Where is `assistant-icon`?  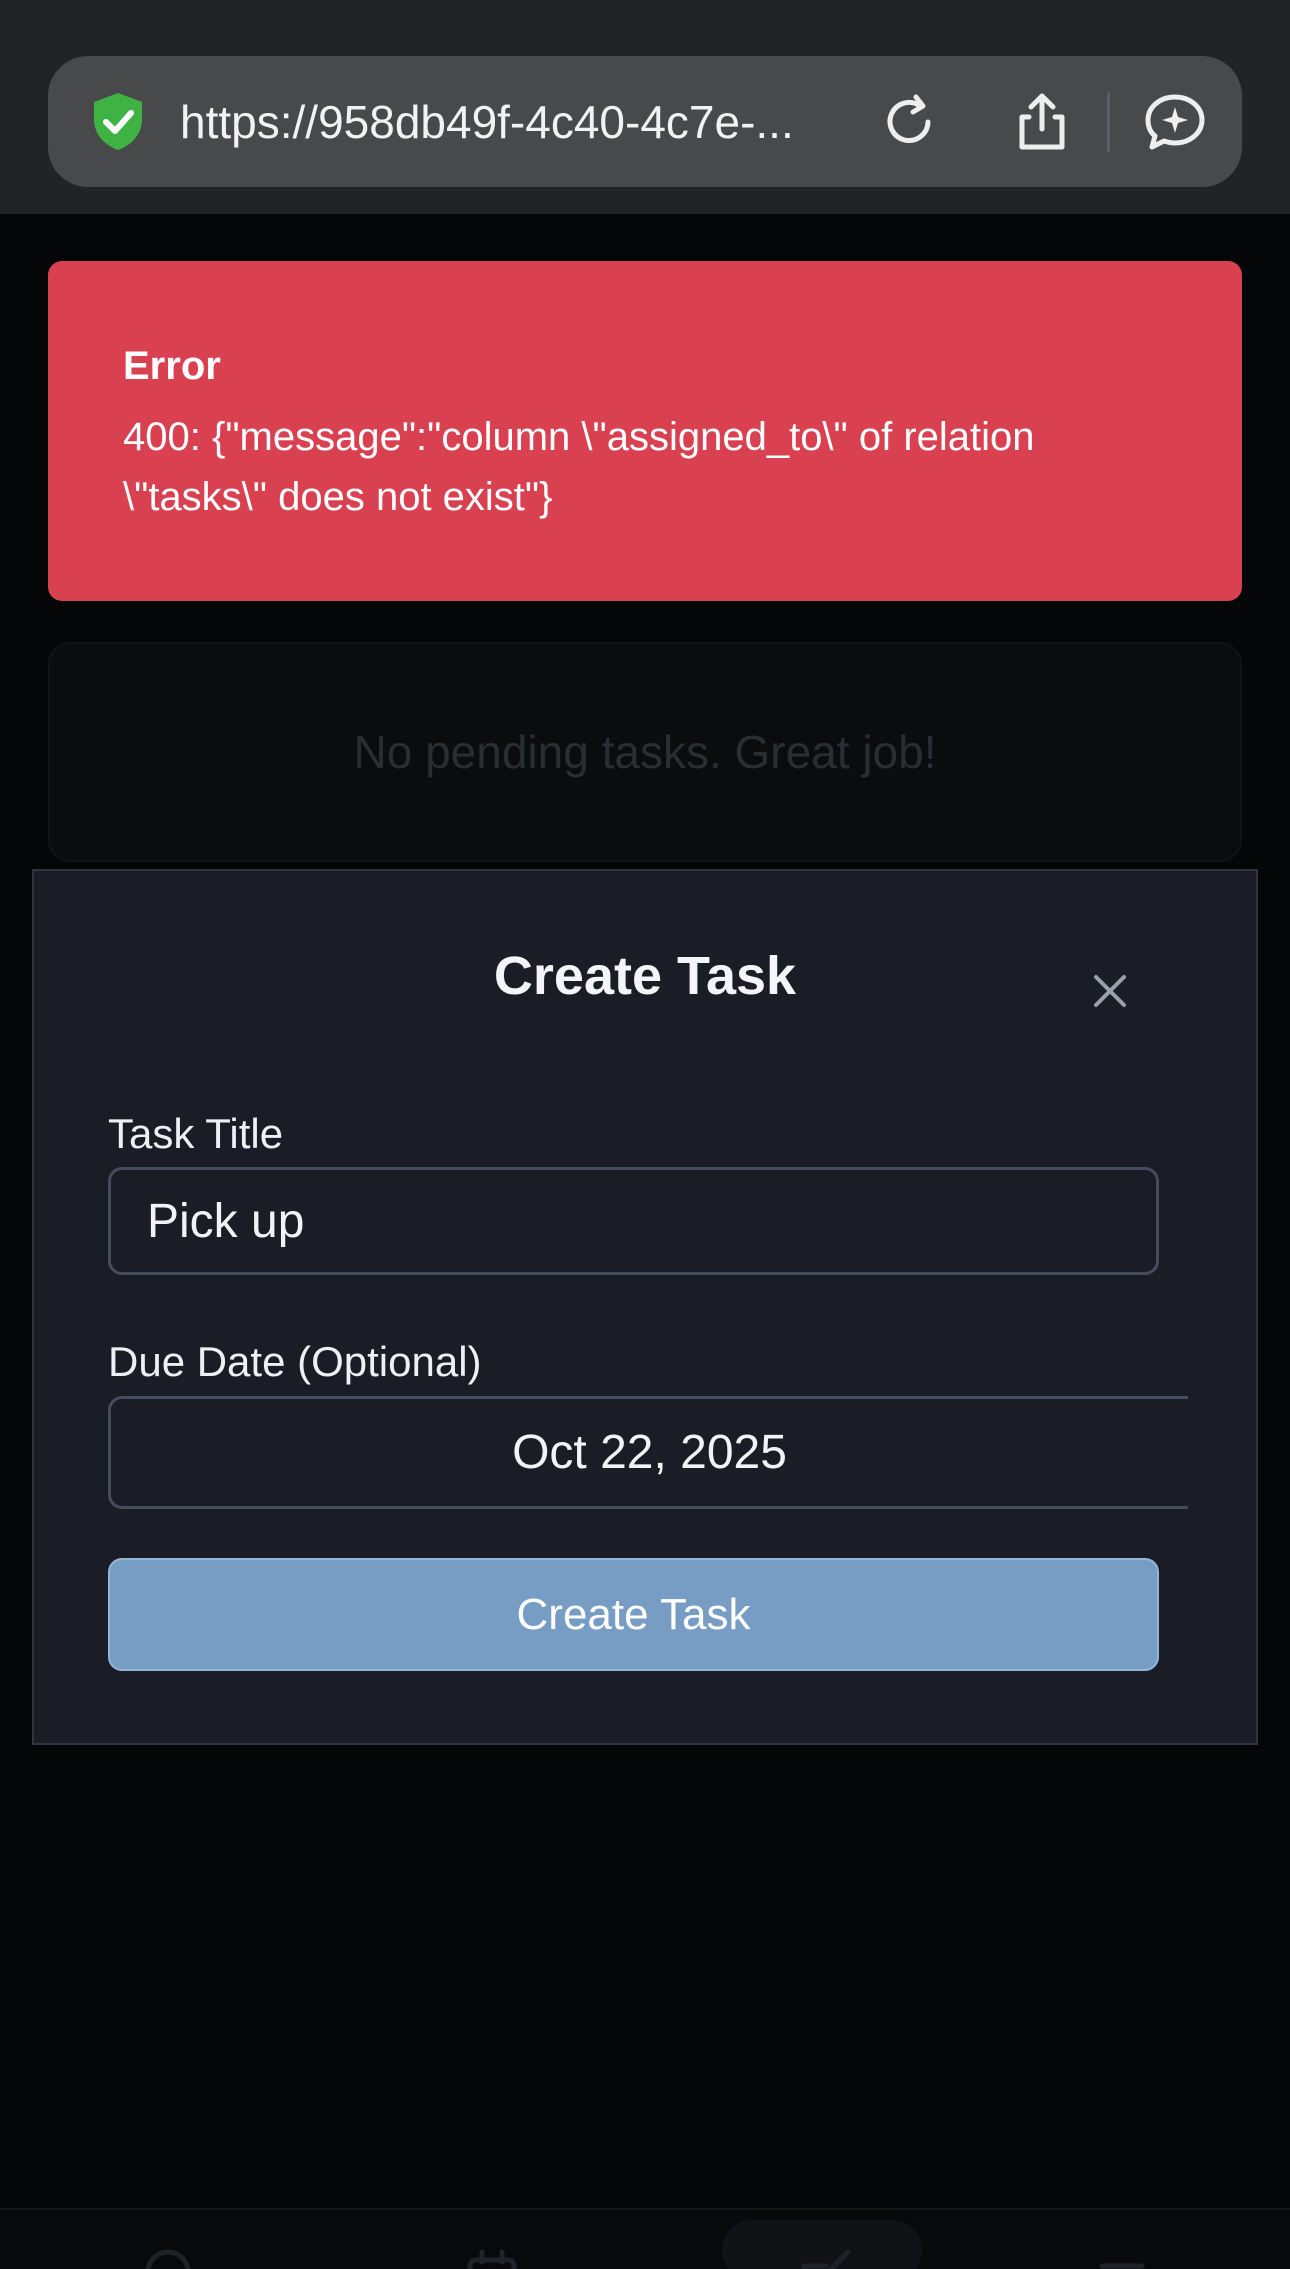
assistant-icon is located at coordinates (1175, 122).